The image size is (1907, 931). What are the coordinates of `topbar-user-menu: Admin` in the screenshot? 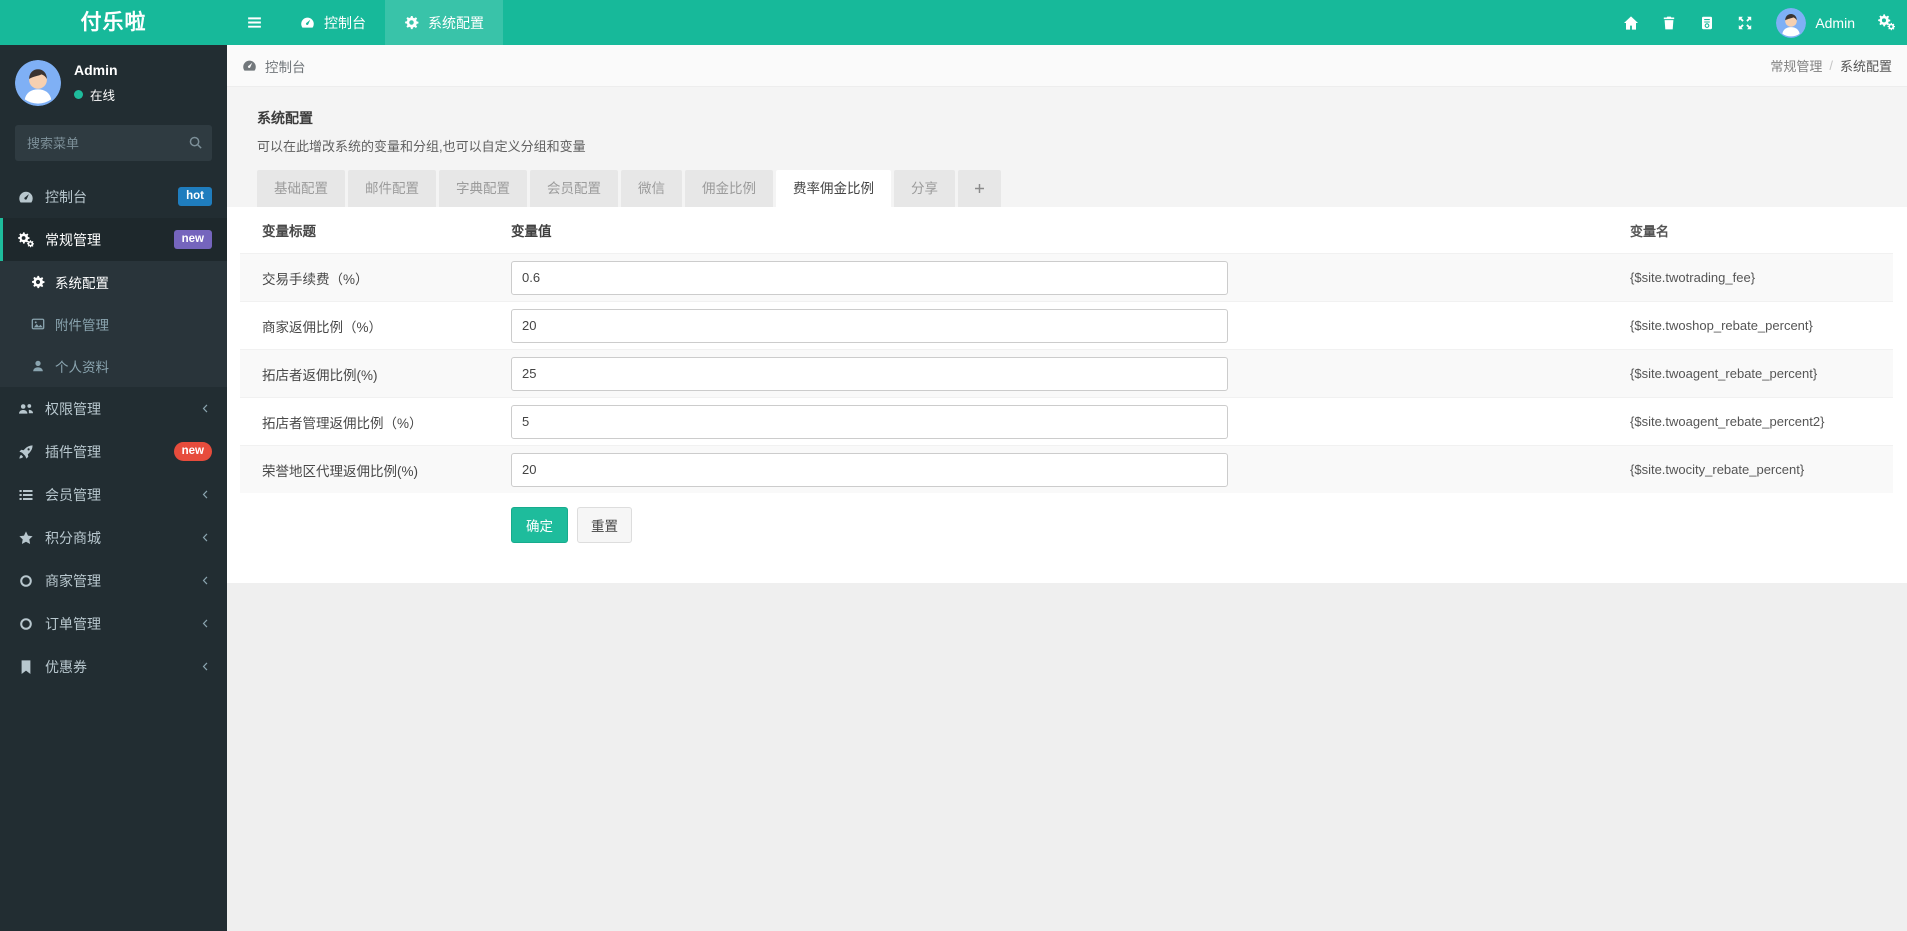 It's located at (1815, 22).